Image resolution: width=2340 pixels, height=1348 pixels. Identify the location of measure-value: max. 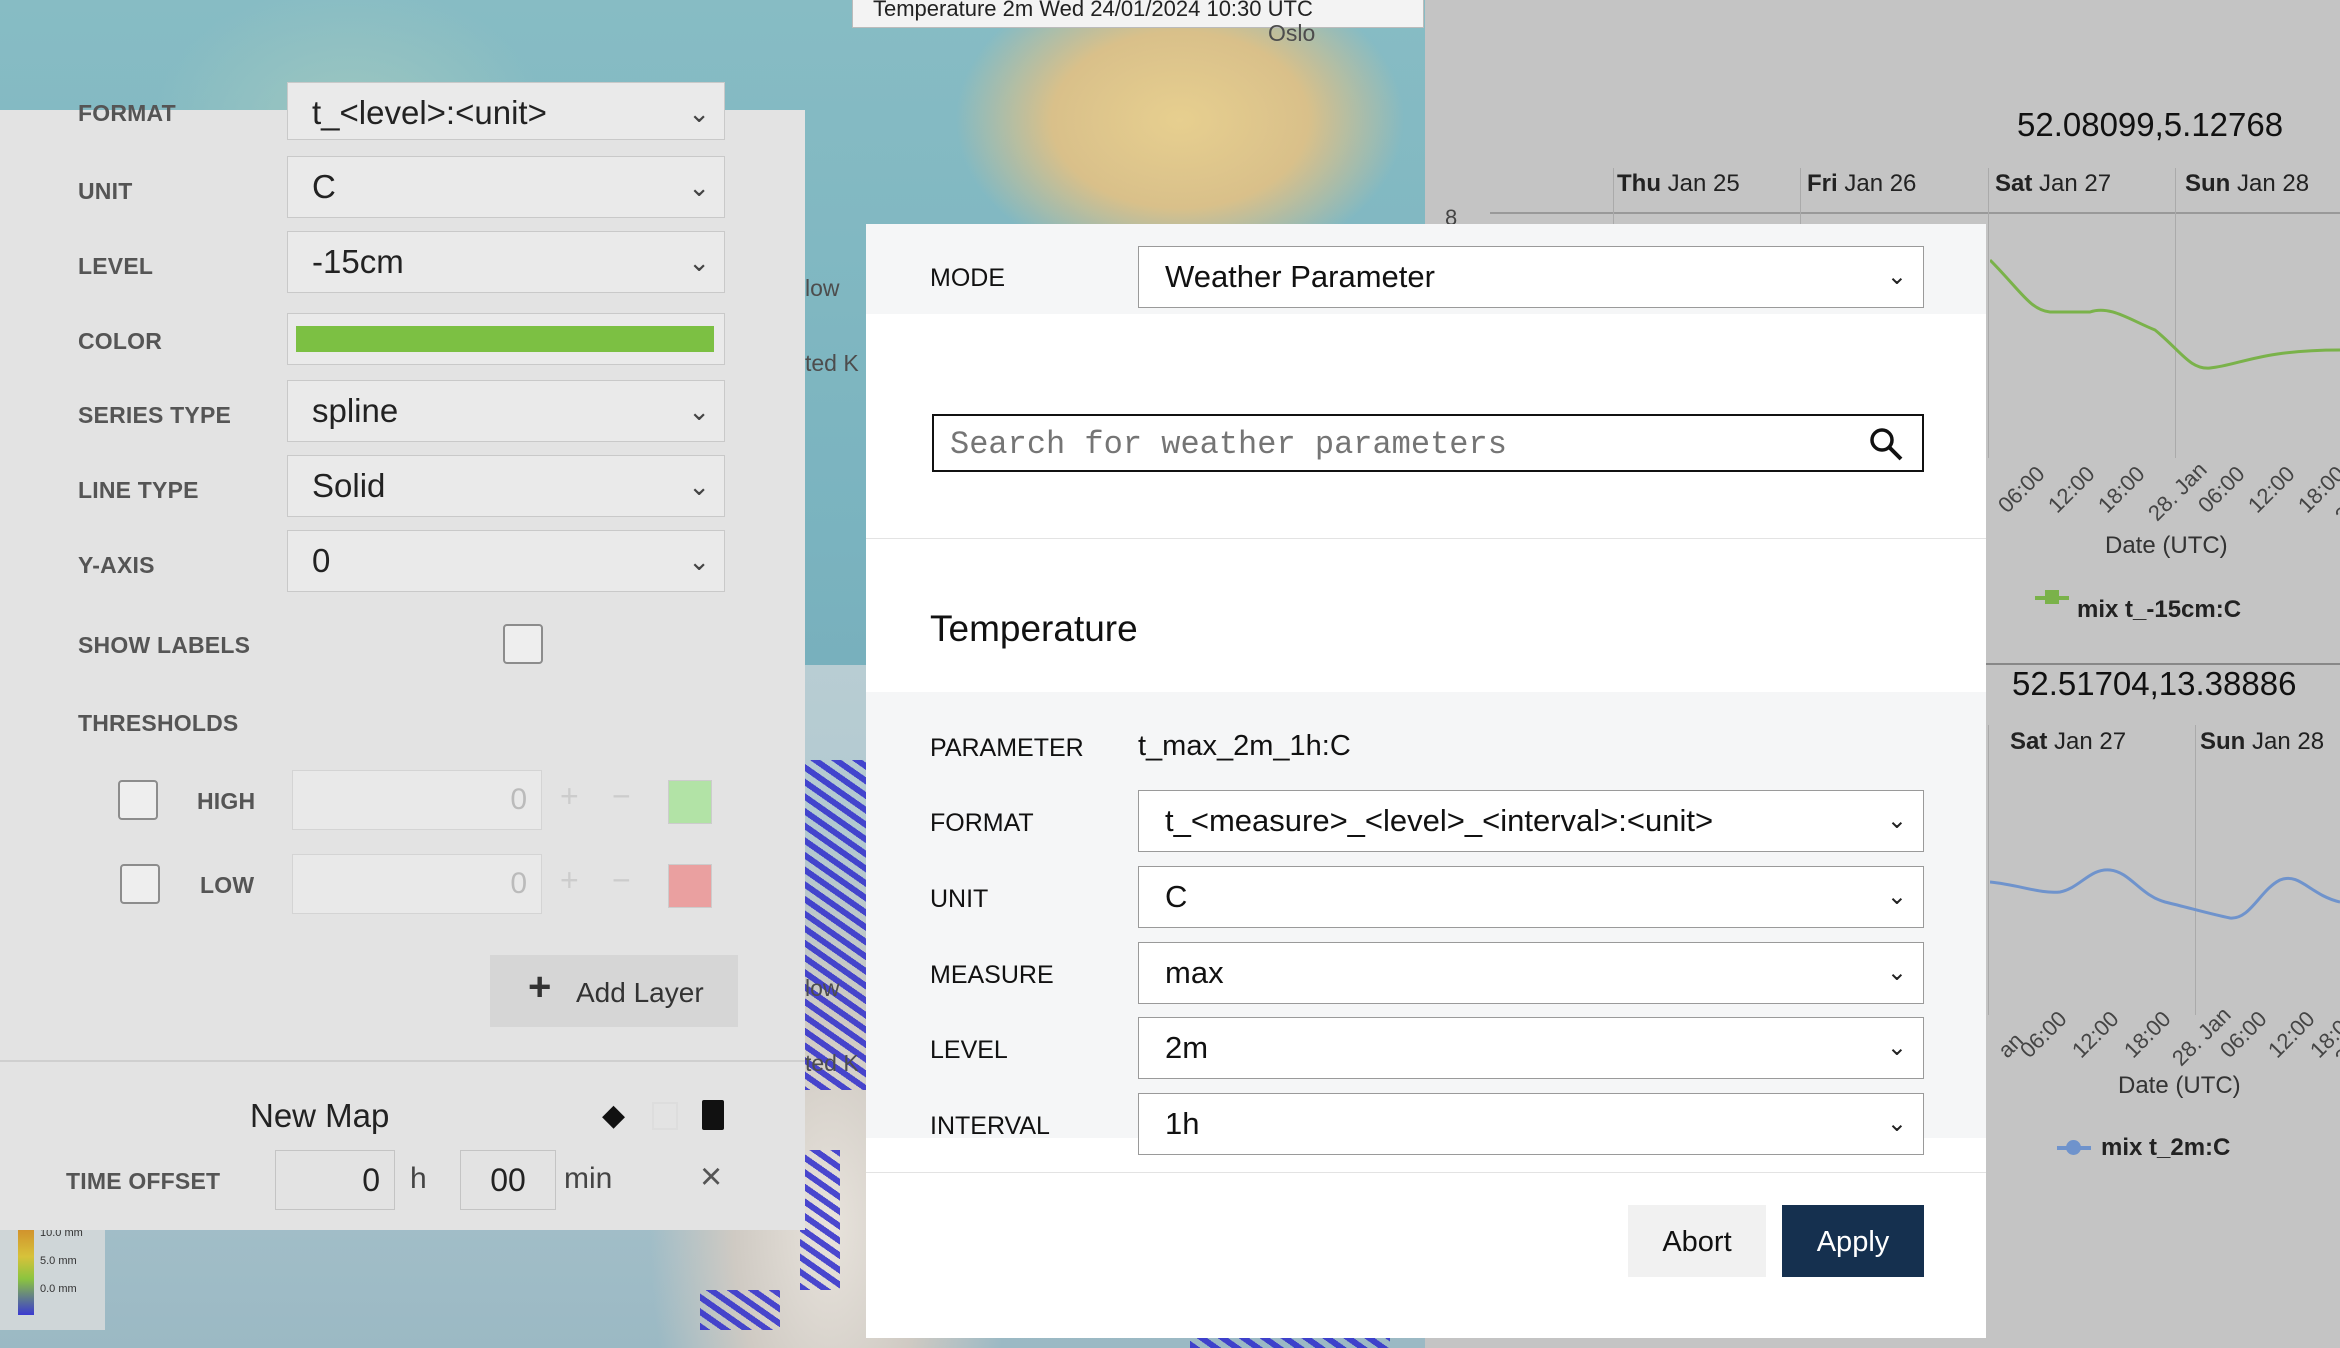
(1194, 972).